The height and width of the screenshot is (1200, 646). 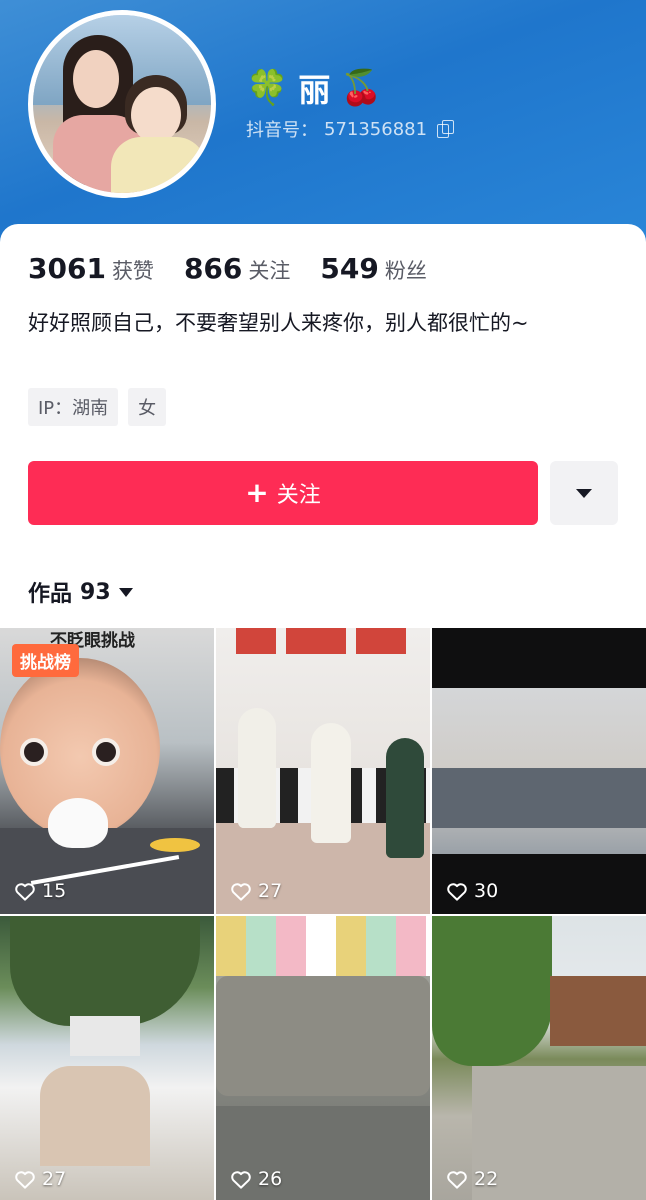 I want to click on video-like-count: 22, so click(x=472, y=1179).